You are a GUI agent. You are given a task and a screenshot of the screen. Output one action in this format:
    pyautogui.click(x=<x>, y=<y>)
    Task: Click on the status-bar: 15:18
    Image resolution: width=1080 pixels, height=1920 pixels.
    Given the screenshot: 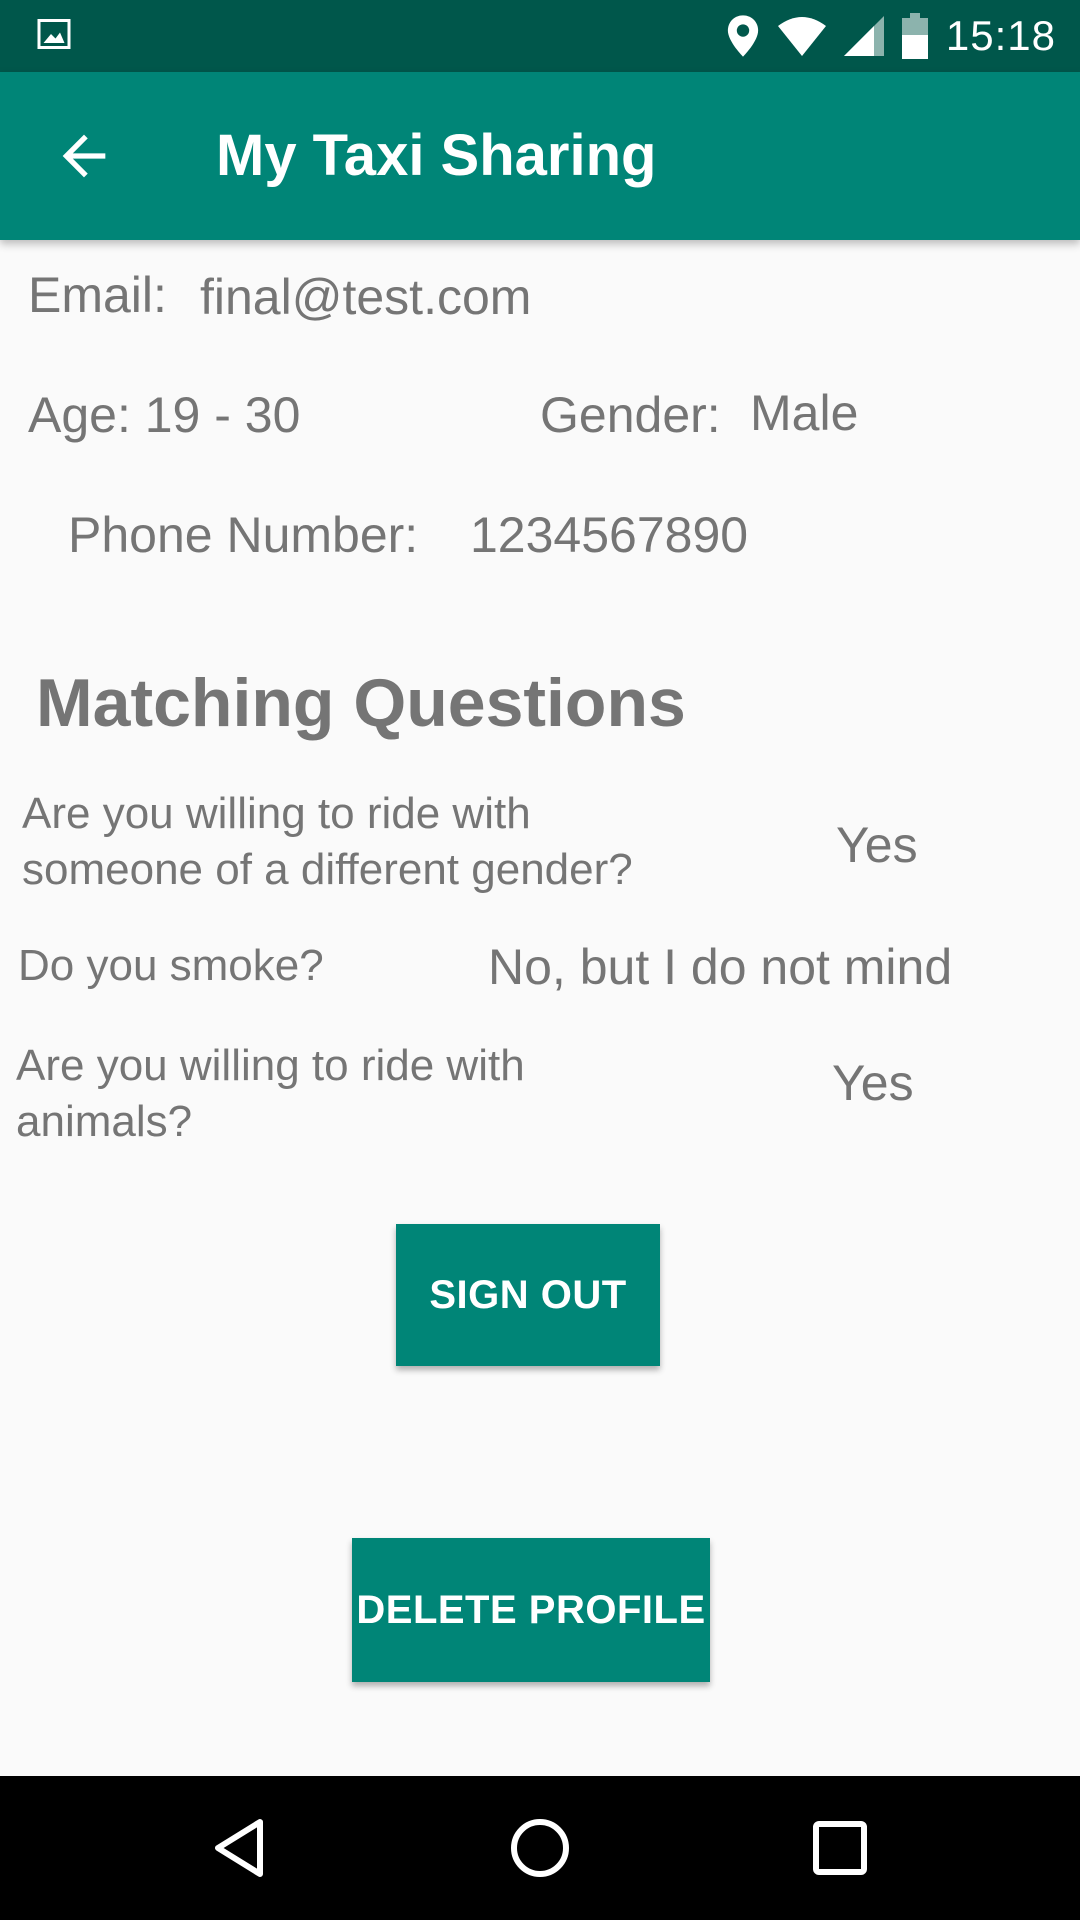 What is the action you would take?
    pyautogui.click(x=540, y=36)
    